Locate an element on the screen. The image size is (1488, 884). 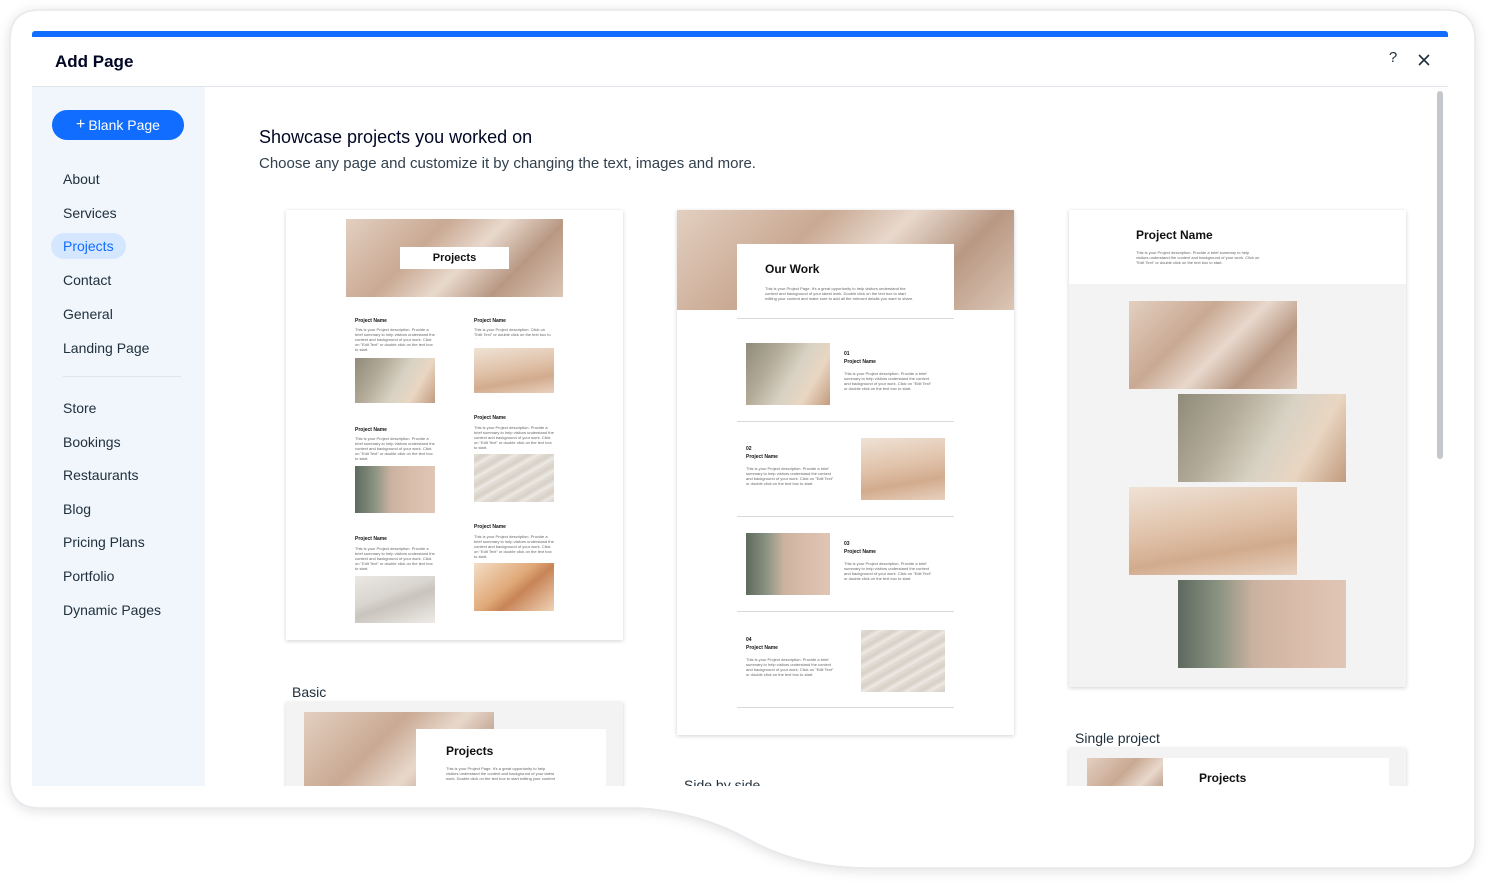
hero-panel: Projects is located at coordinates (1276, 772).